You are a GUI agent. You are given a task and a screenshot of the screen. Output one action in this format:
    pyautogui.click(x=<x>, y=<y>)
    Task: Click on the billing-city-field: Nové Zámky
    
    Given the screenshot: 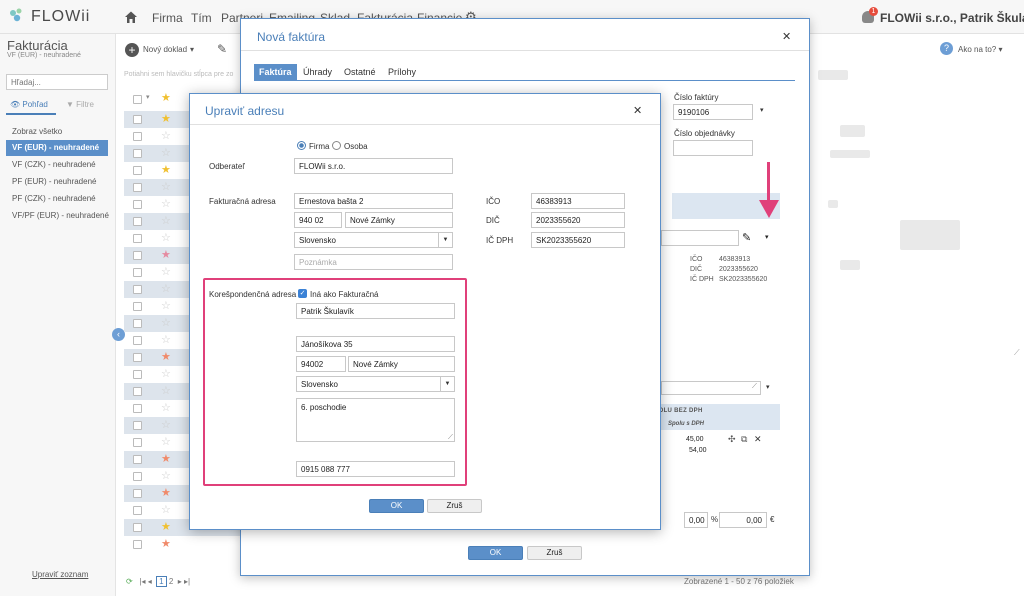 What is the action you would take?
    pyautogui.click(x=399, y=220)
    